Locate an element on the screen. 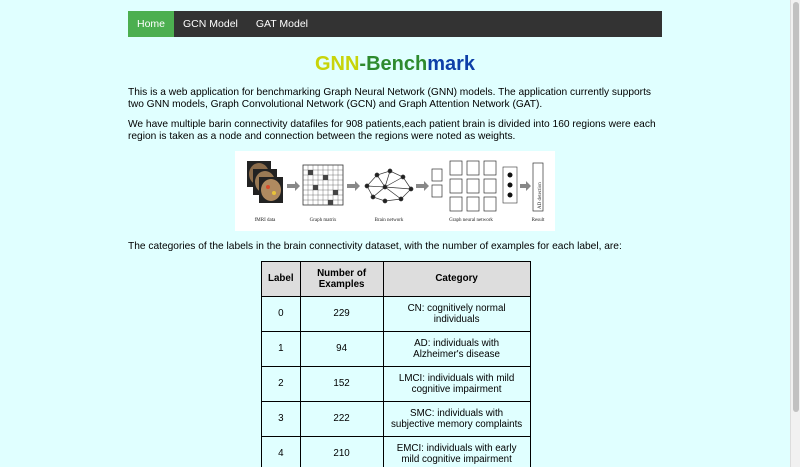  cell-count: 222 is located at coordinates (341, 419).